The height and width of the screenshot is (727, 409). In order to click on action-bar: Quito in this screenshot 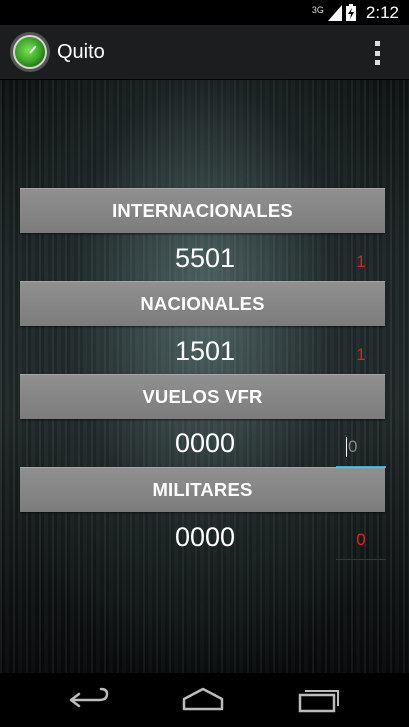, I will do `click(204, 52)`.